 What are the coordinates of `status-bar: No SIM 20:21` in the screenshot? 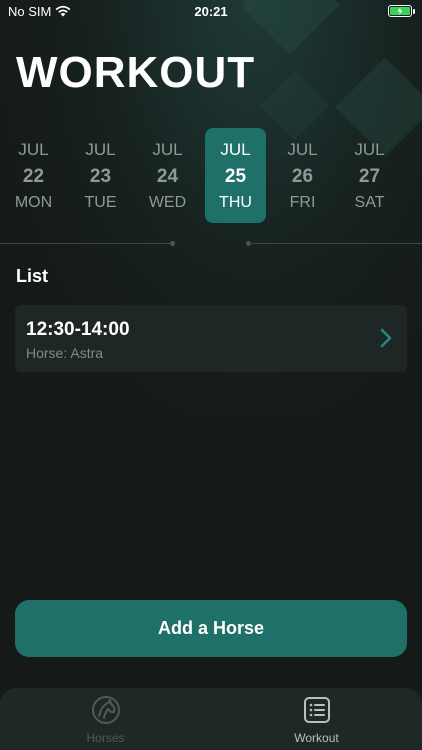 It's located at (211, 11).